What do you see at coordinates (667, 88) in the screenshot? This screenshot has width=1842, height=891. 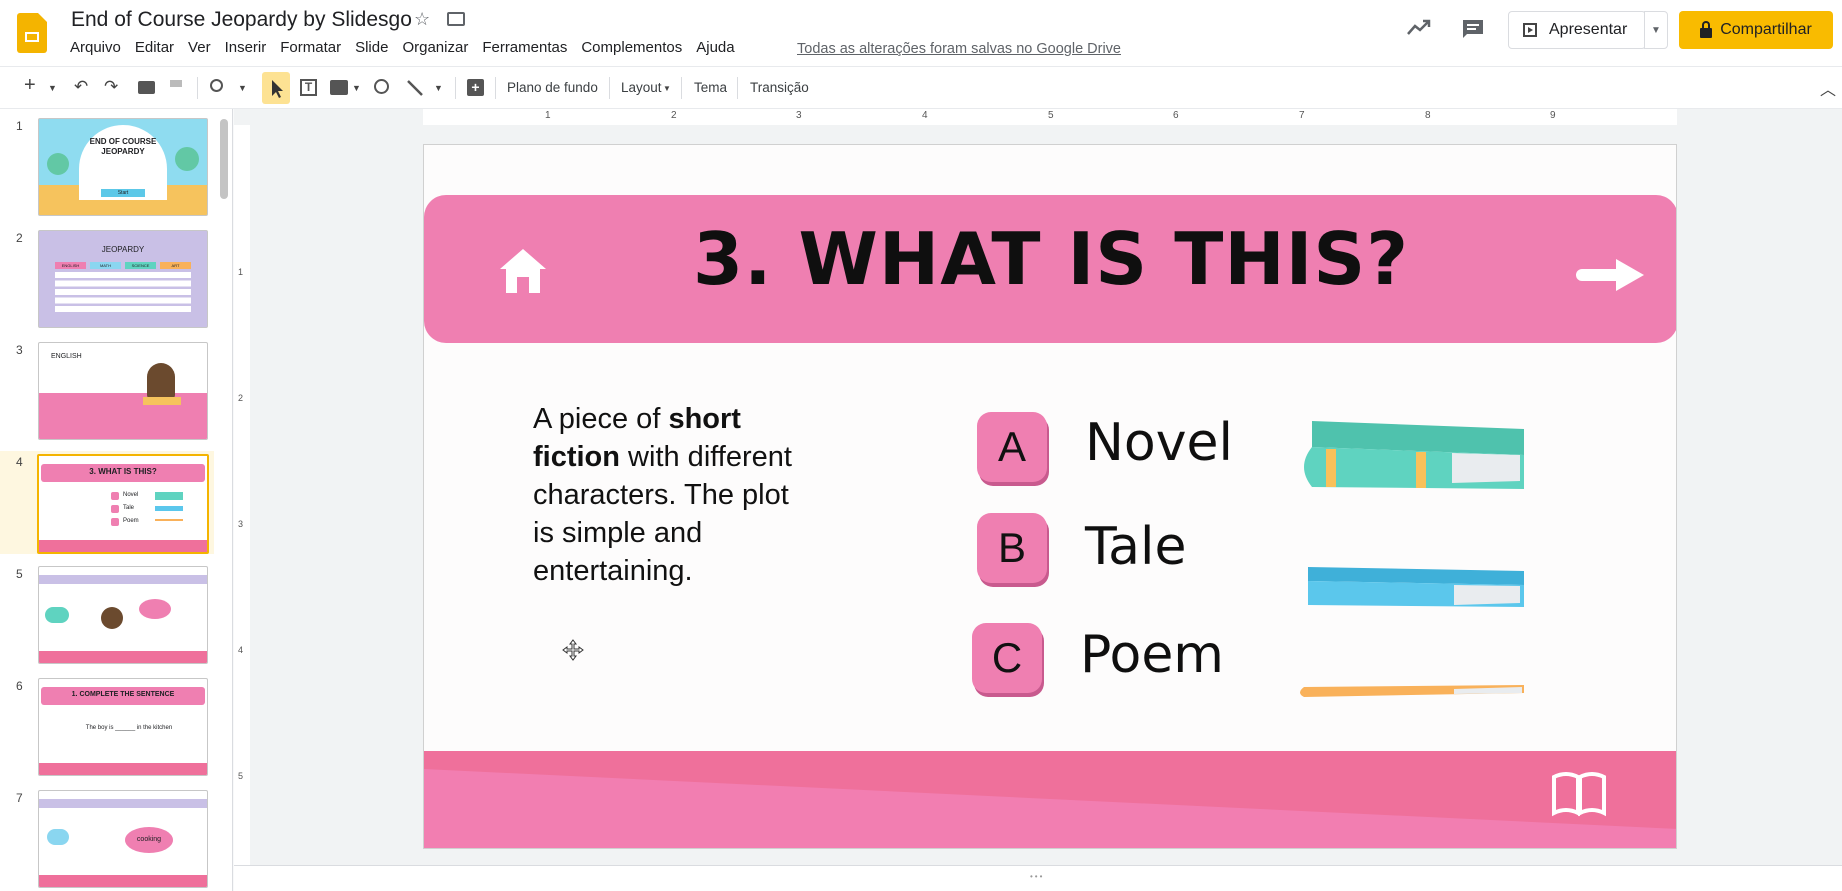 I see `layout-dropdown-icon: ▼` at bounding box center [667, 88].